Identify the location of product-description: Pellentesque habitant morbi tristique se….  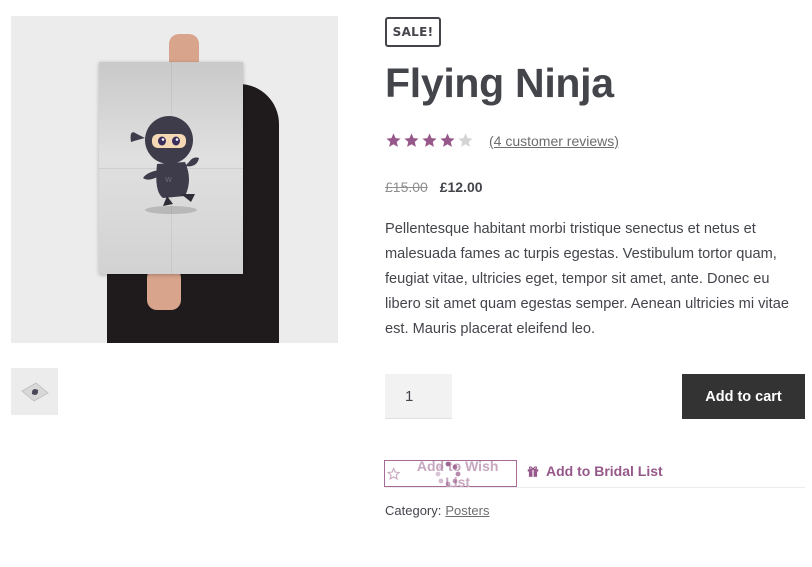
(587, 279).